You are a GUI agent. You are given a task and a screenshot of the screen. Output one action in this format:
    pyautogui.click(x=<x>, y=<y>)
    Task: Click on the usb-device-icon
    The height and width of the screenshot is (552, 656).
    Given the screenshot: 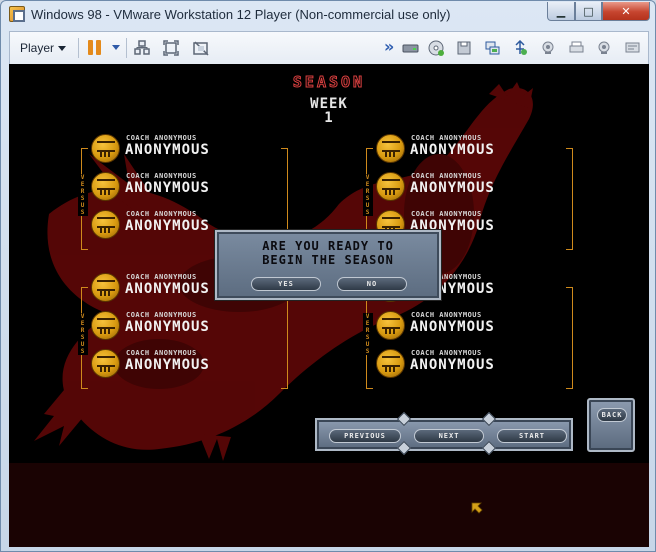 What is the action you would take?
    pyautogui.click(x=520, y=48)
    